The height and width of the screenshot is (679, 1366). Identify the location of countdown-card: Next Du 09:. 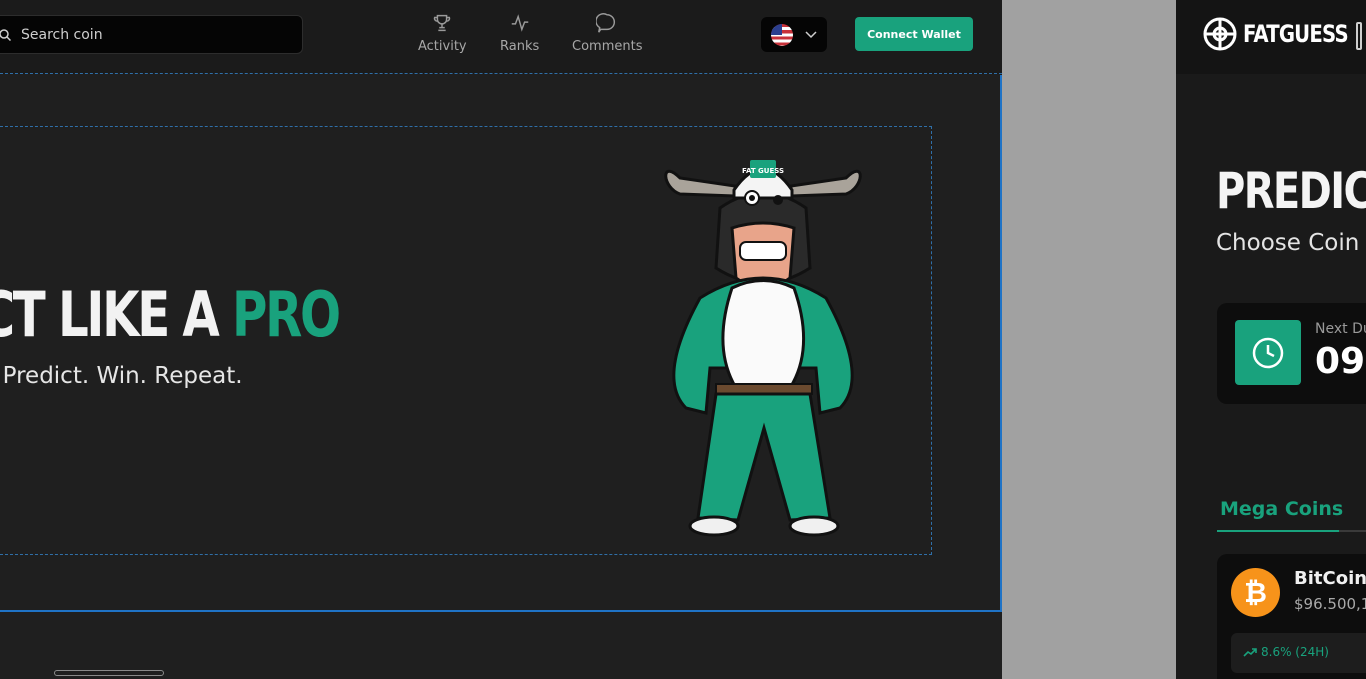
(1291, 353).